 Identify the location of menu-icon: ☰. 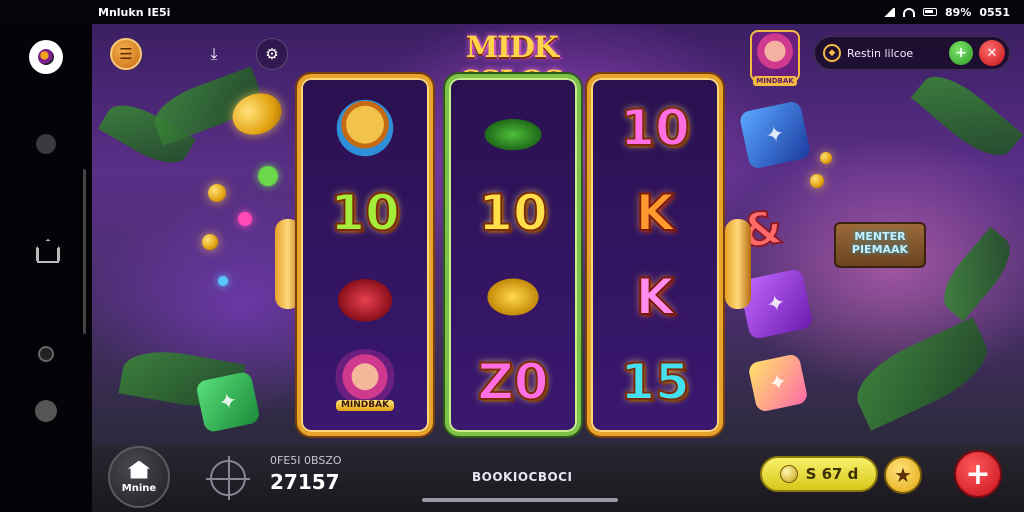
(126, 54).